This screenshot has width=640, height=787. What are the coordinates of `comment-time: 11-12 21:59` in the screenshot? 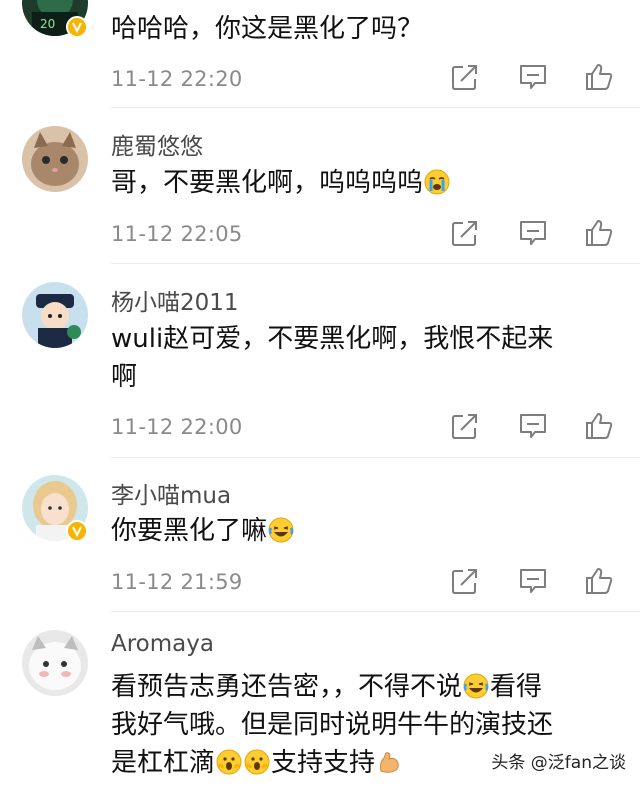 It's located at (177, 582).